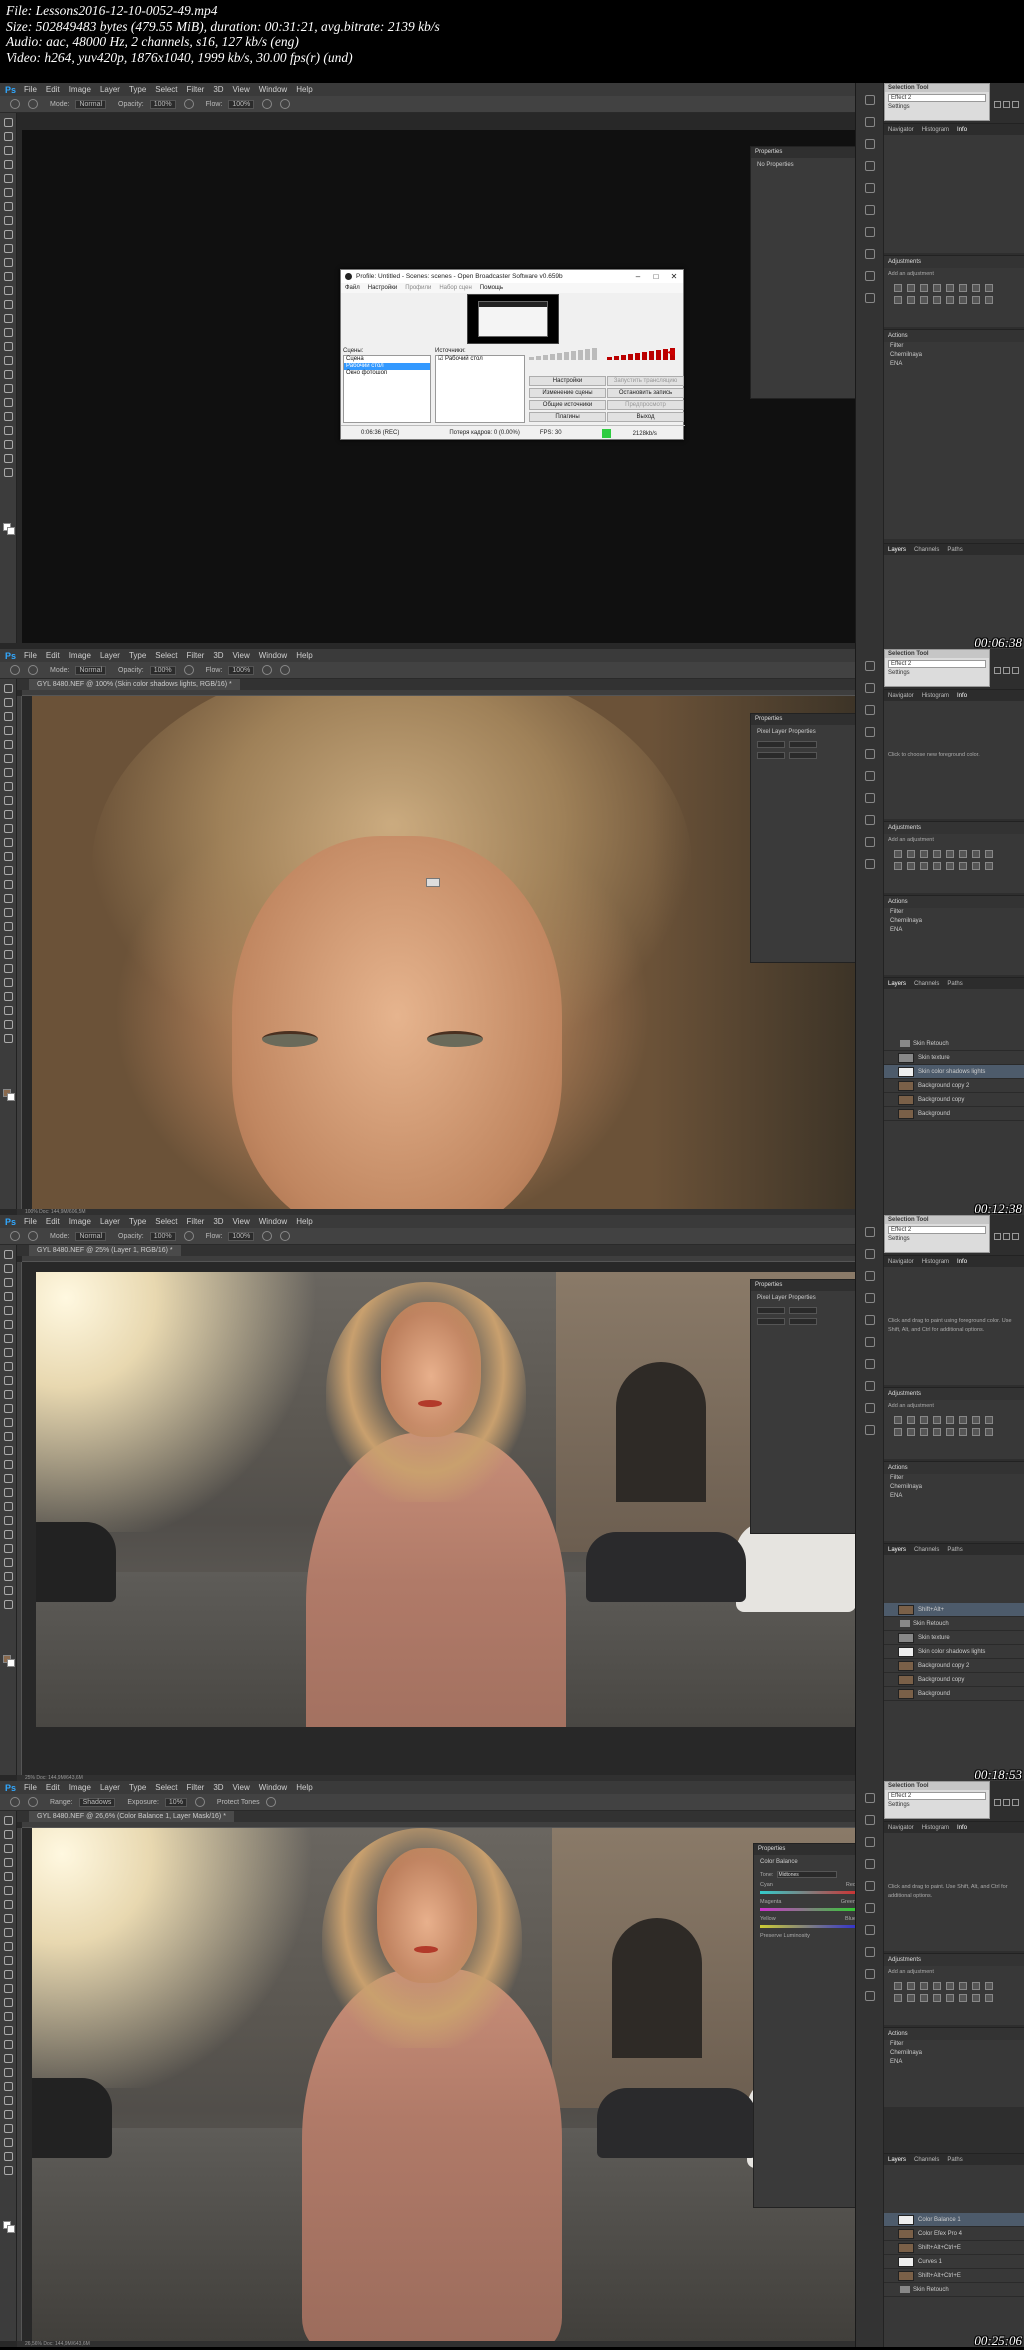  I want to click on selection-tool-settings: Settings, so click(937, 1805).